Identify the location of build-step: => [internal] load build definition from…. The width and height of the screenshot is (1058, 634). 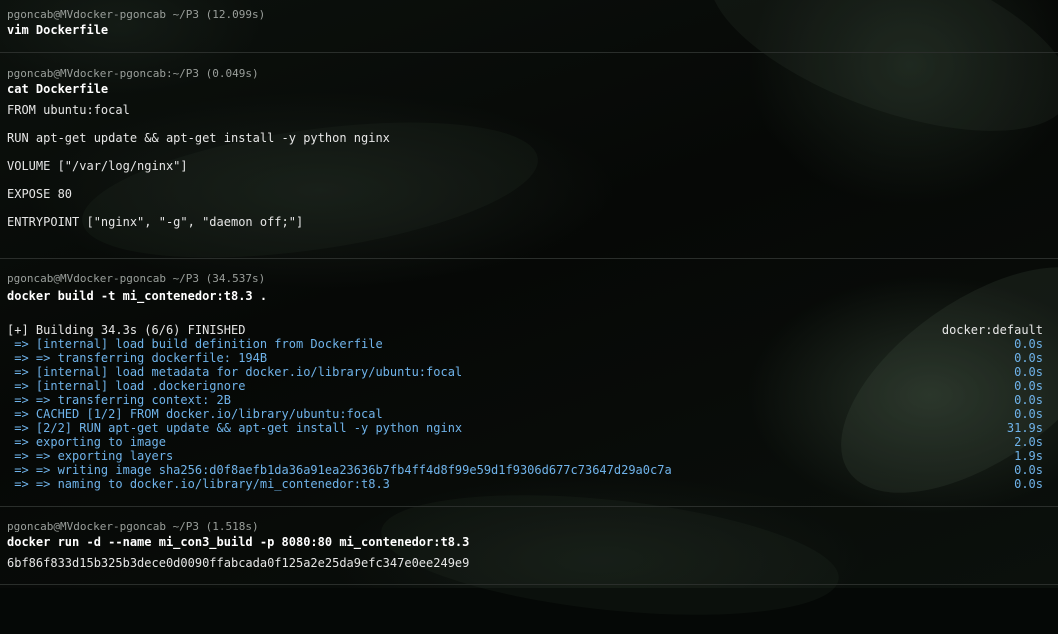
(195, 344).